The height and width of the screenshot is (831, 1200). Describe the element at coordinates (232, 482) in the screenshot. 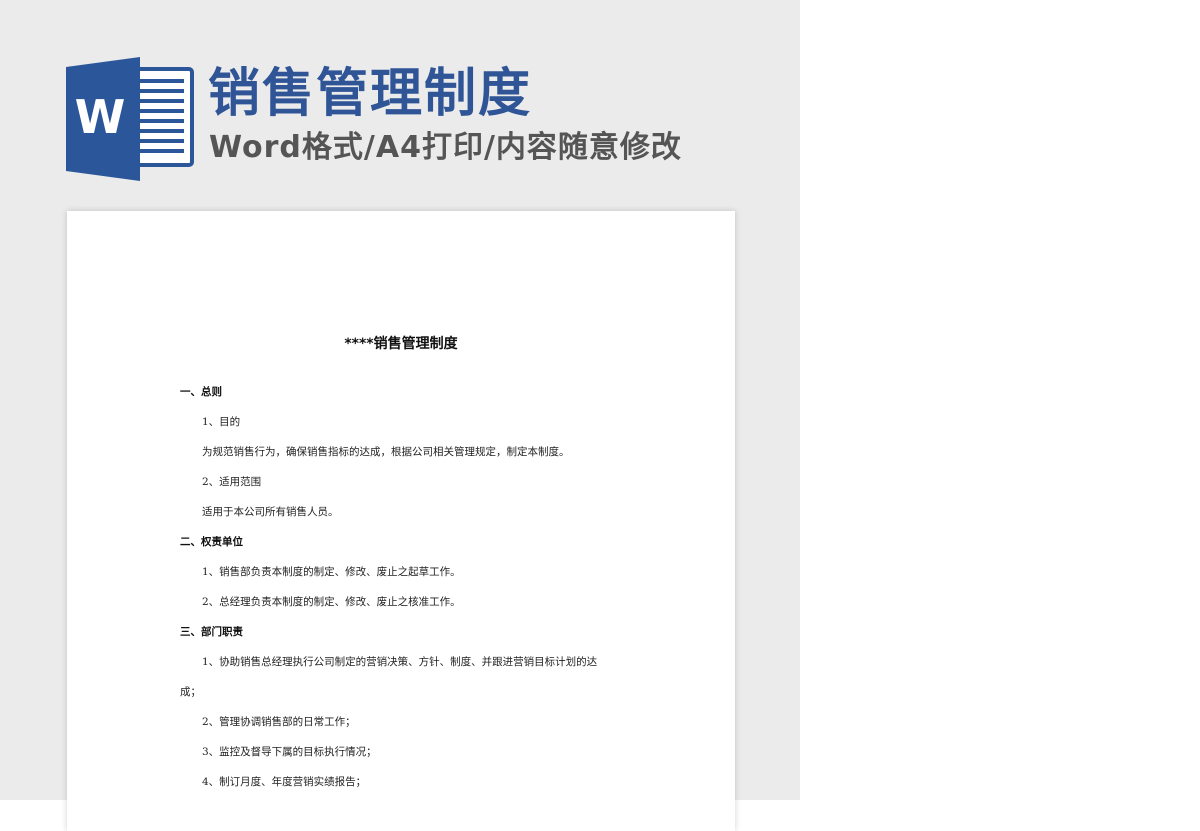

I see `doc-paragraph: 2、适用范围` at that location.